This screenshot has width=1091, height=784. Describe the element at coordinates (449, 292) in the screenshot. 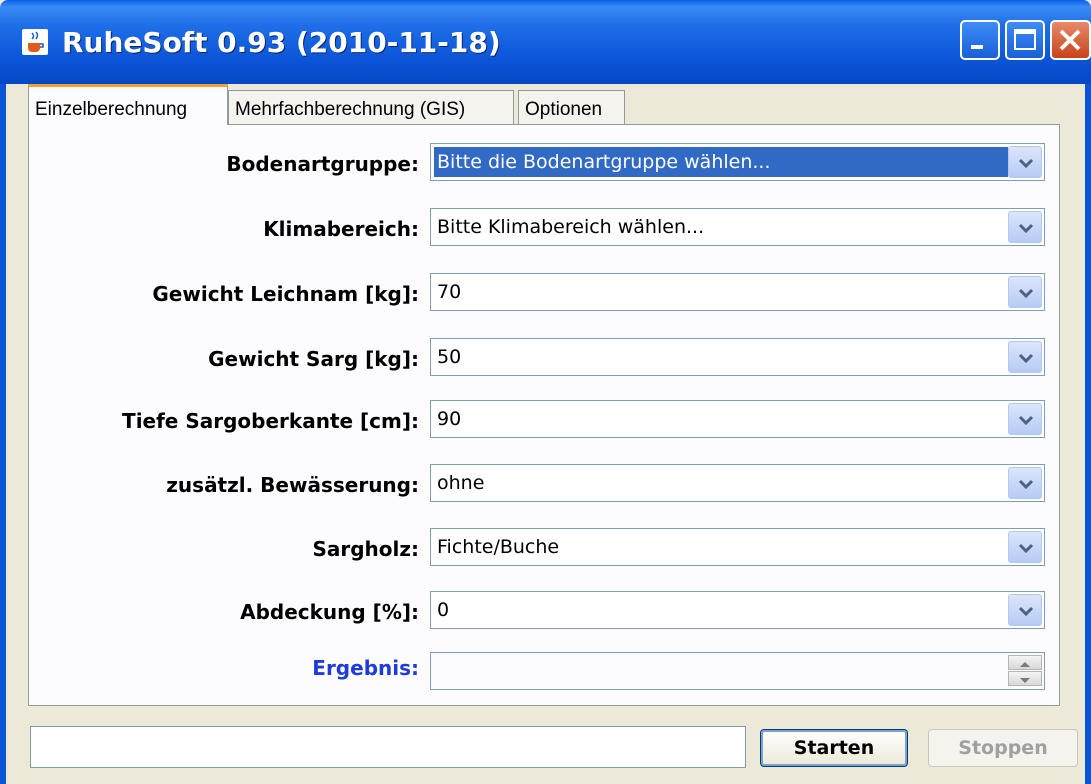

I see `gewicht-leichnam-value: 70` at that location.